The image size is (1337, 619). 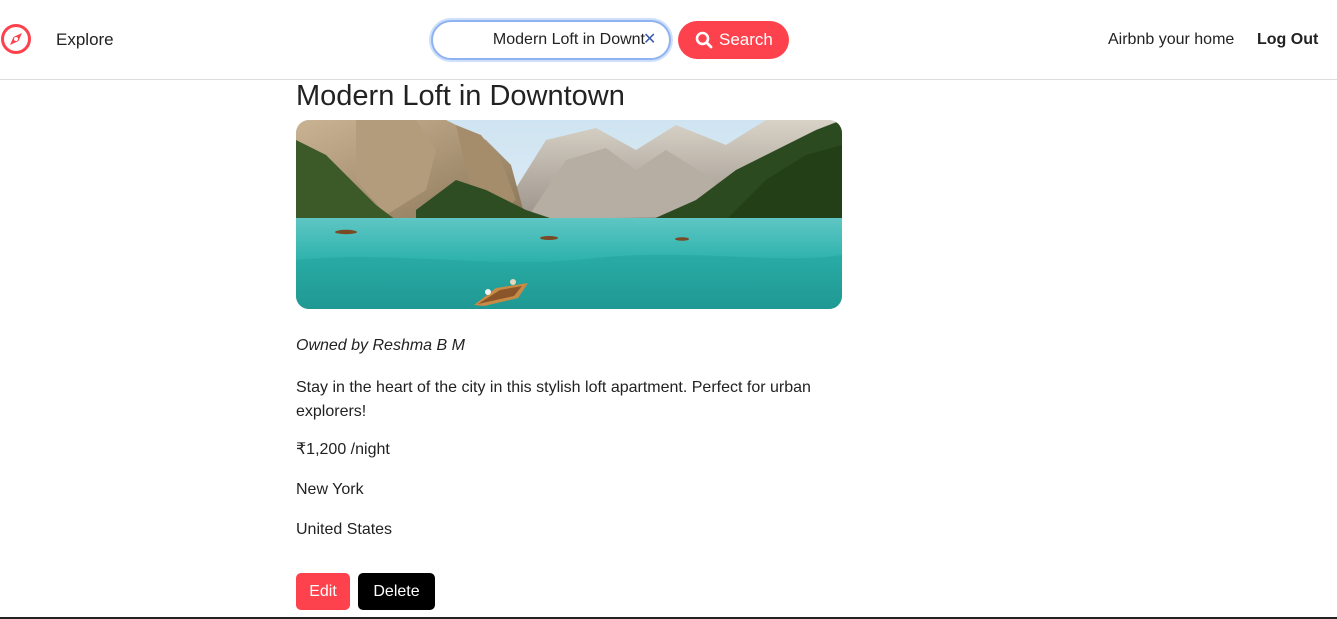 I want to click on compass-icon, so click(x=17, y=39).